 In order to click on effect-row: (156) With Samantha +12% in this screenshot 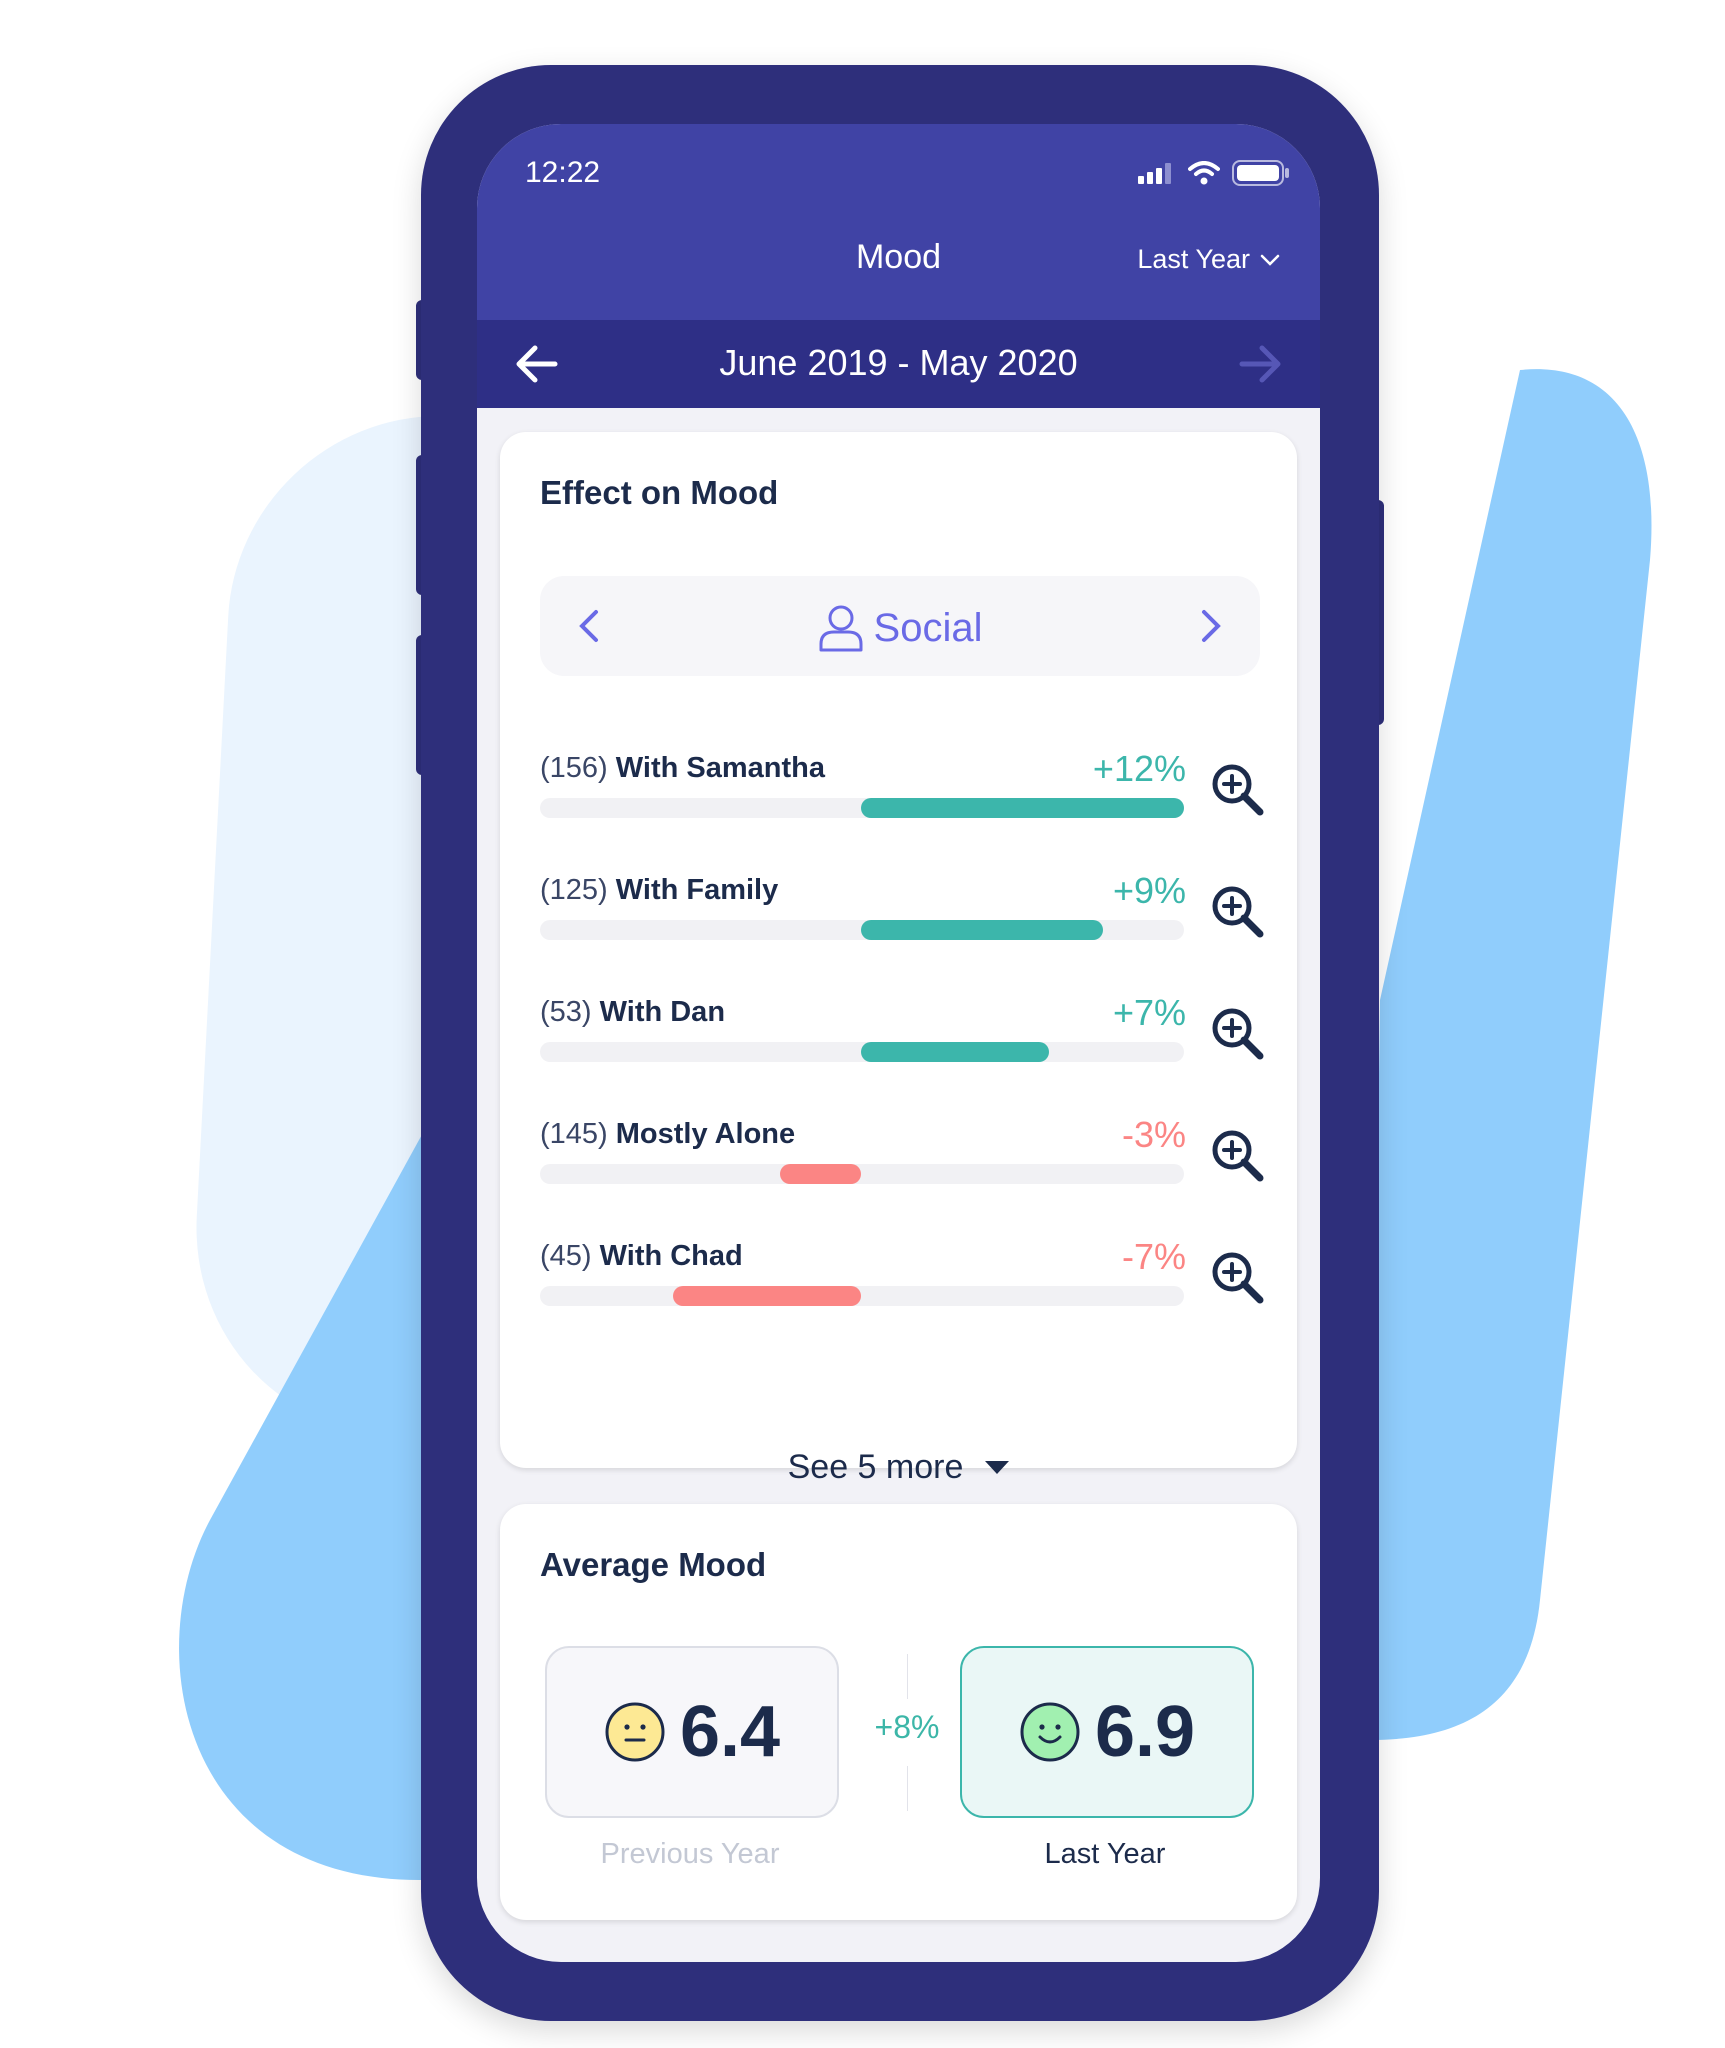, I will do `click(920, 800)`.